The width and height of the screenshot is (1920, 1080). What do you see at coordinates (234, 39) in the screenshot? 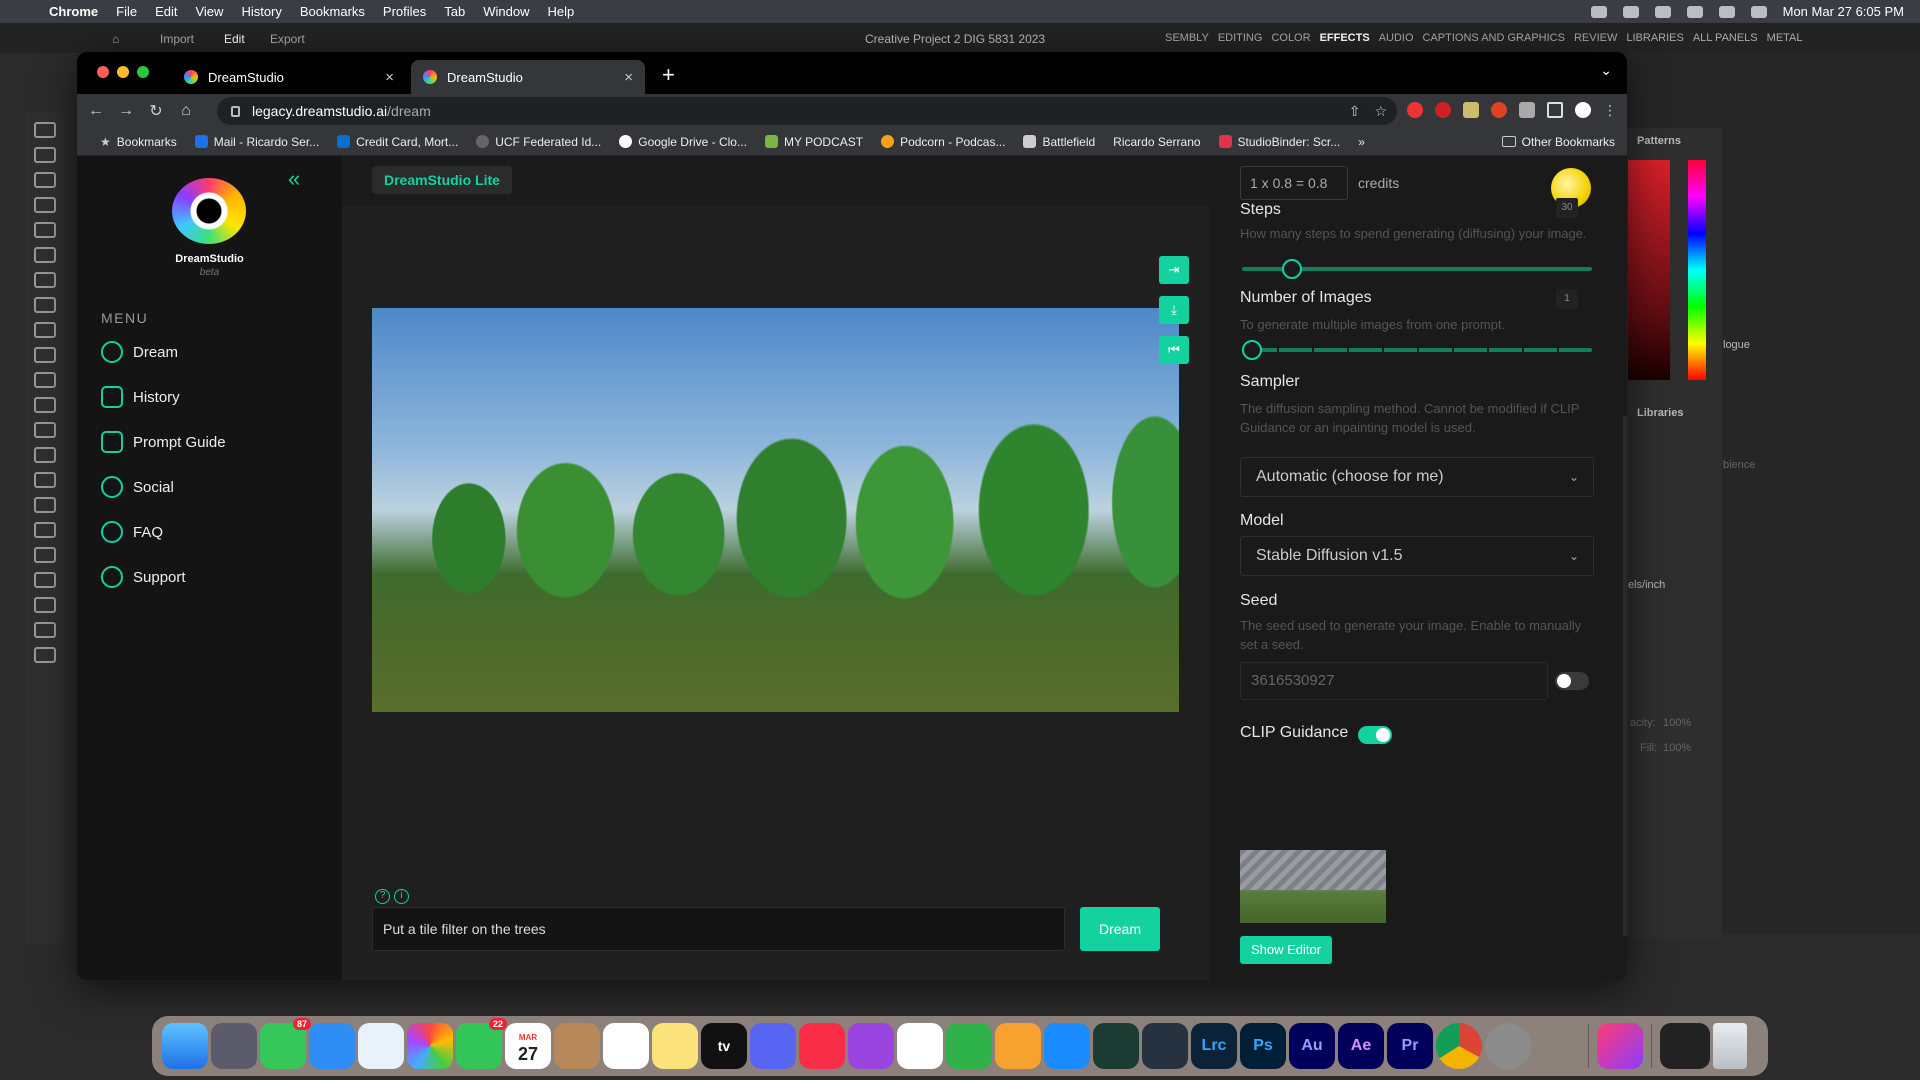
I see `premiere-edit: Edit` at bounding box center [234, 39].